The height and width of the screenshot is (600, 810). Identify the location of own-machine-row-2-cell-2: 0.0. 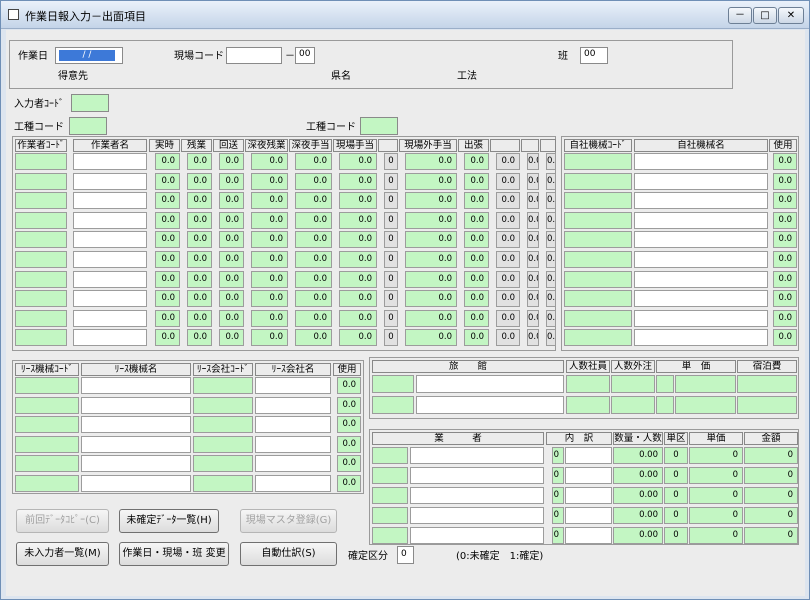
(785, 201).